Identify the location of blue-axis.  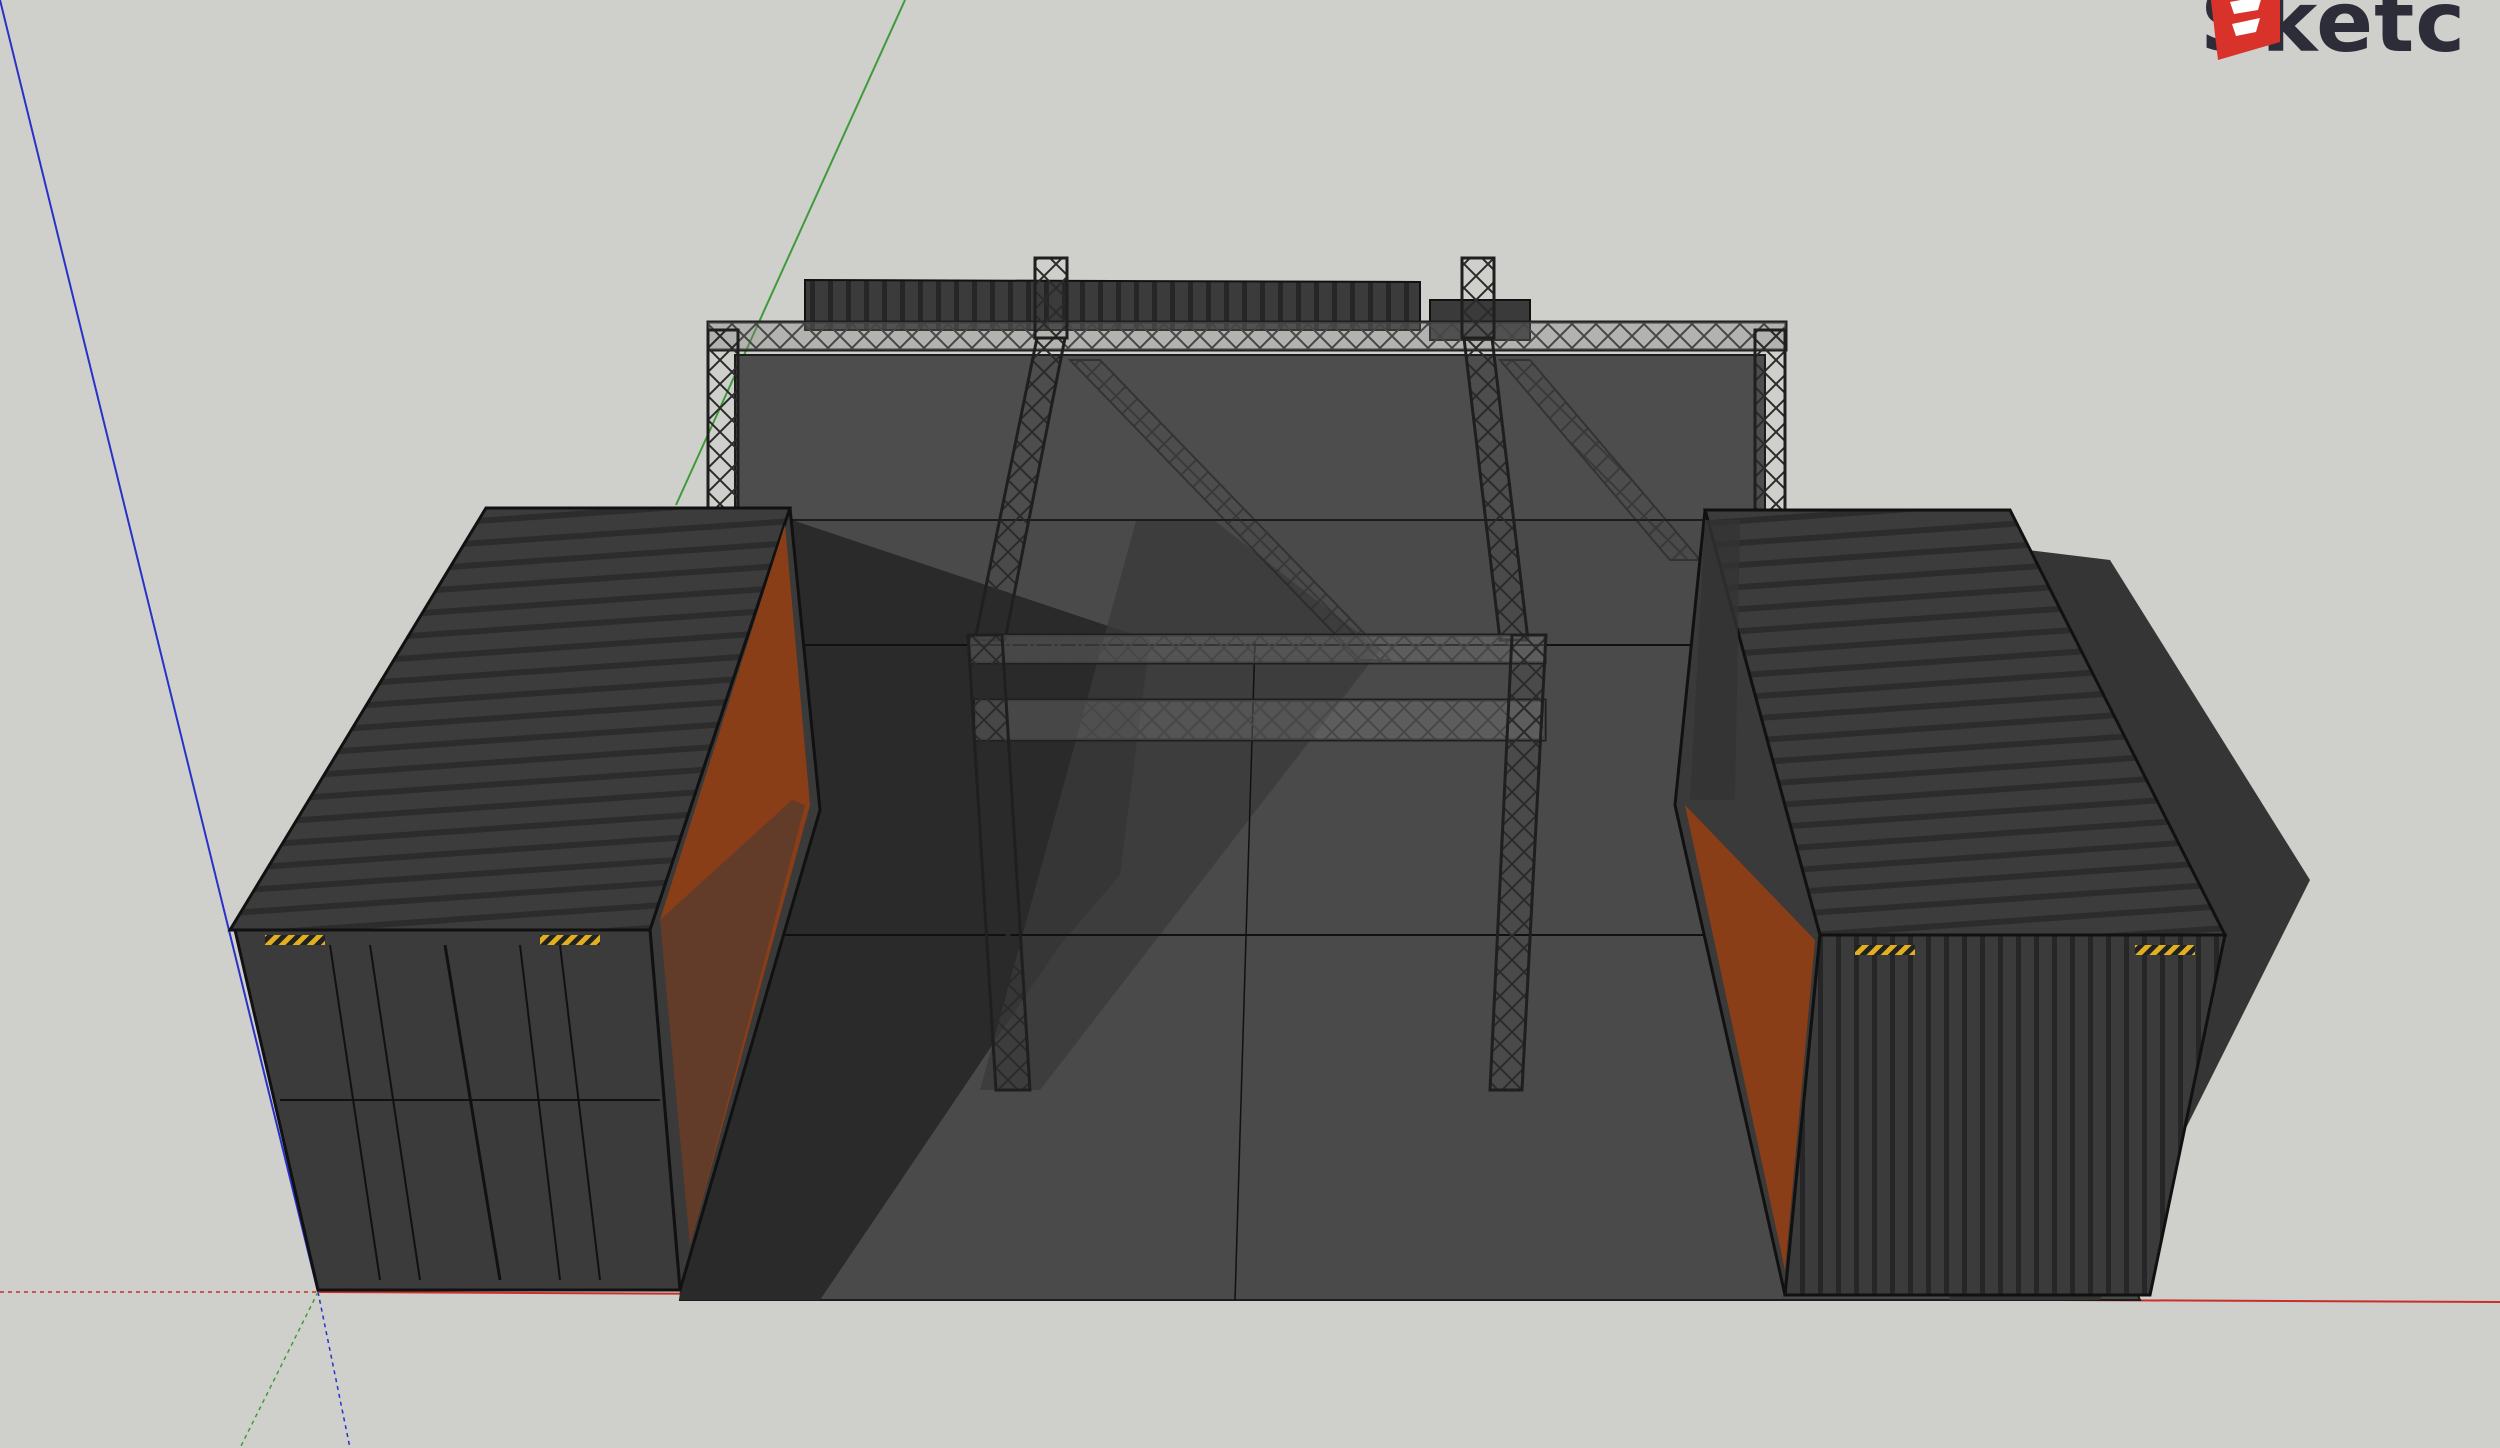
(159, 646).